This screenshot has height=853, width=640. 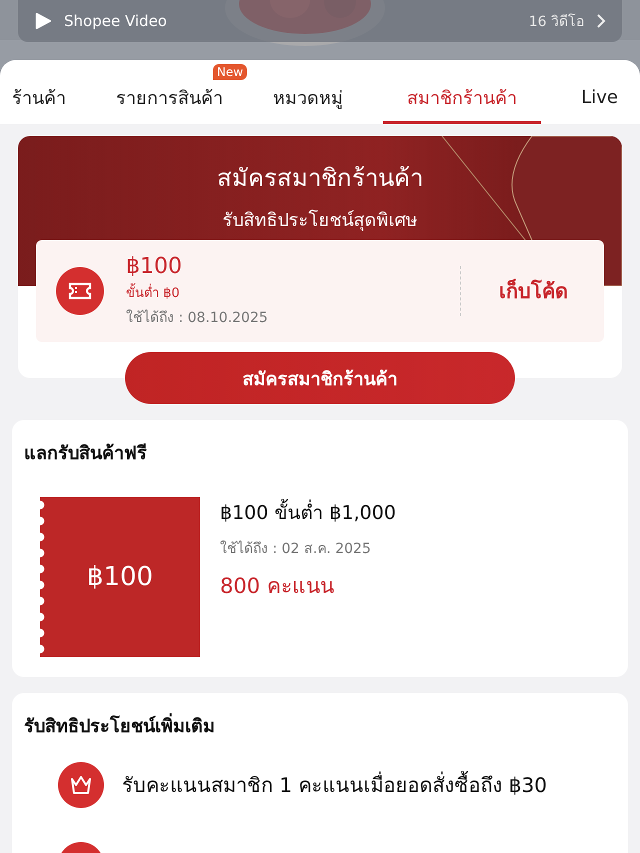 What do you see at coordinates (556, 22) in the screenshot?
I see `video-count: 16 วิดีโอ` at bounding box center [556, 22].